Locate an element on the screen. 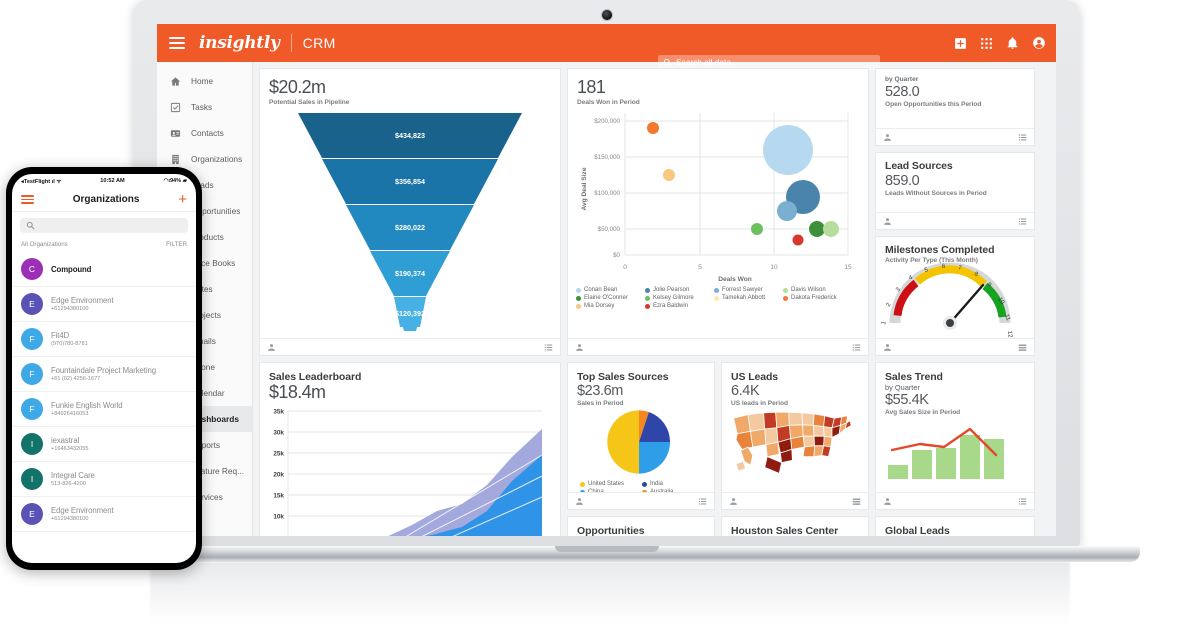 The height and width of the screenshot is (639, 1200). app-name-label: CRM is located at coordinates (319, 43).